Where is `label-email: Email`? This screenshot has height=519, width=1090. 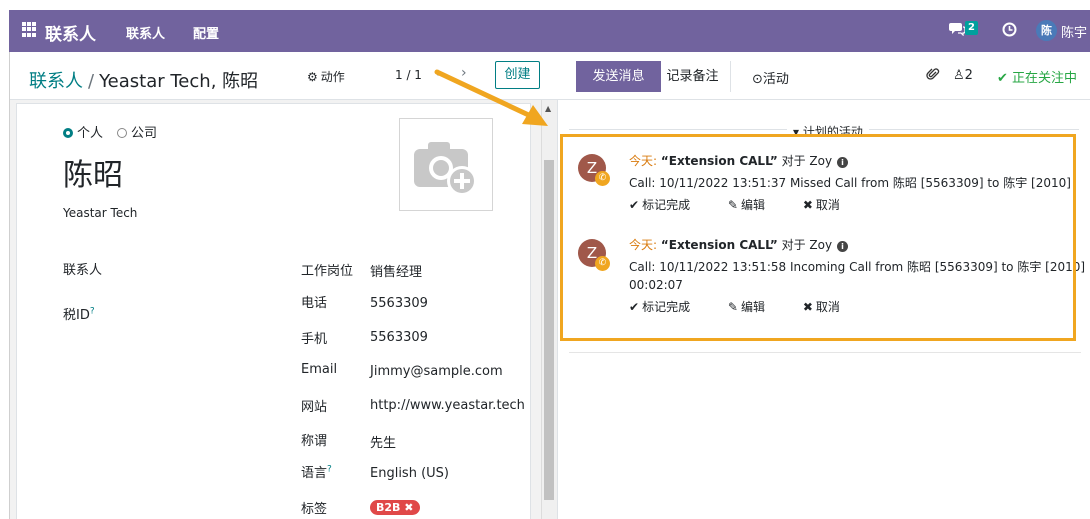
label-email: Email is located at coordinates (319, 369).